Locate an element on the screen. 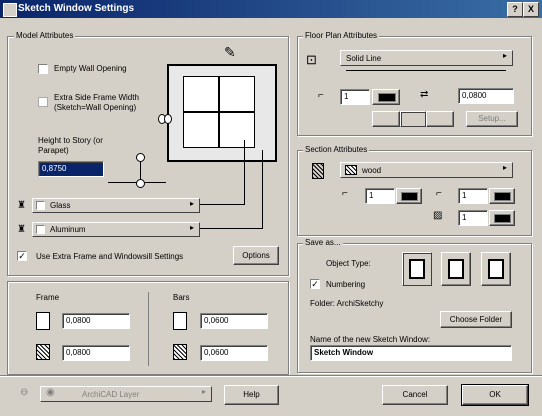 This screenshot has width=542, height=416. height-to-story-label: Height to Story (or Parapet) is located at coordinates (70, 145).